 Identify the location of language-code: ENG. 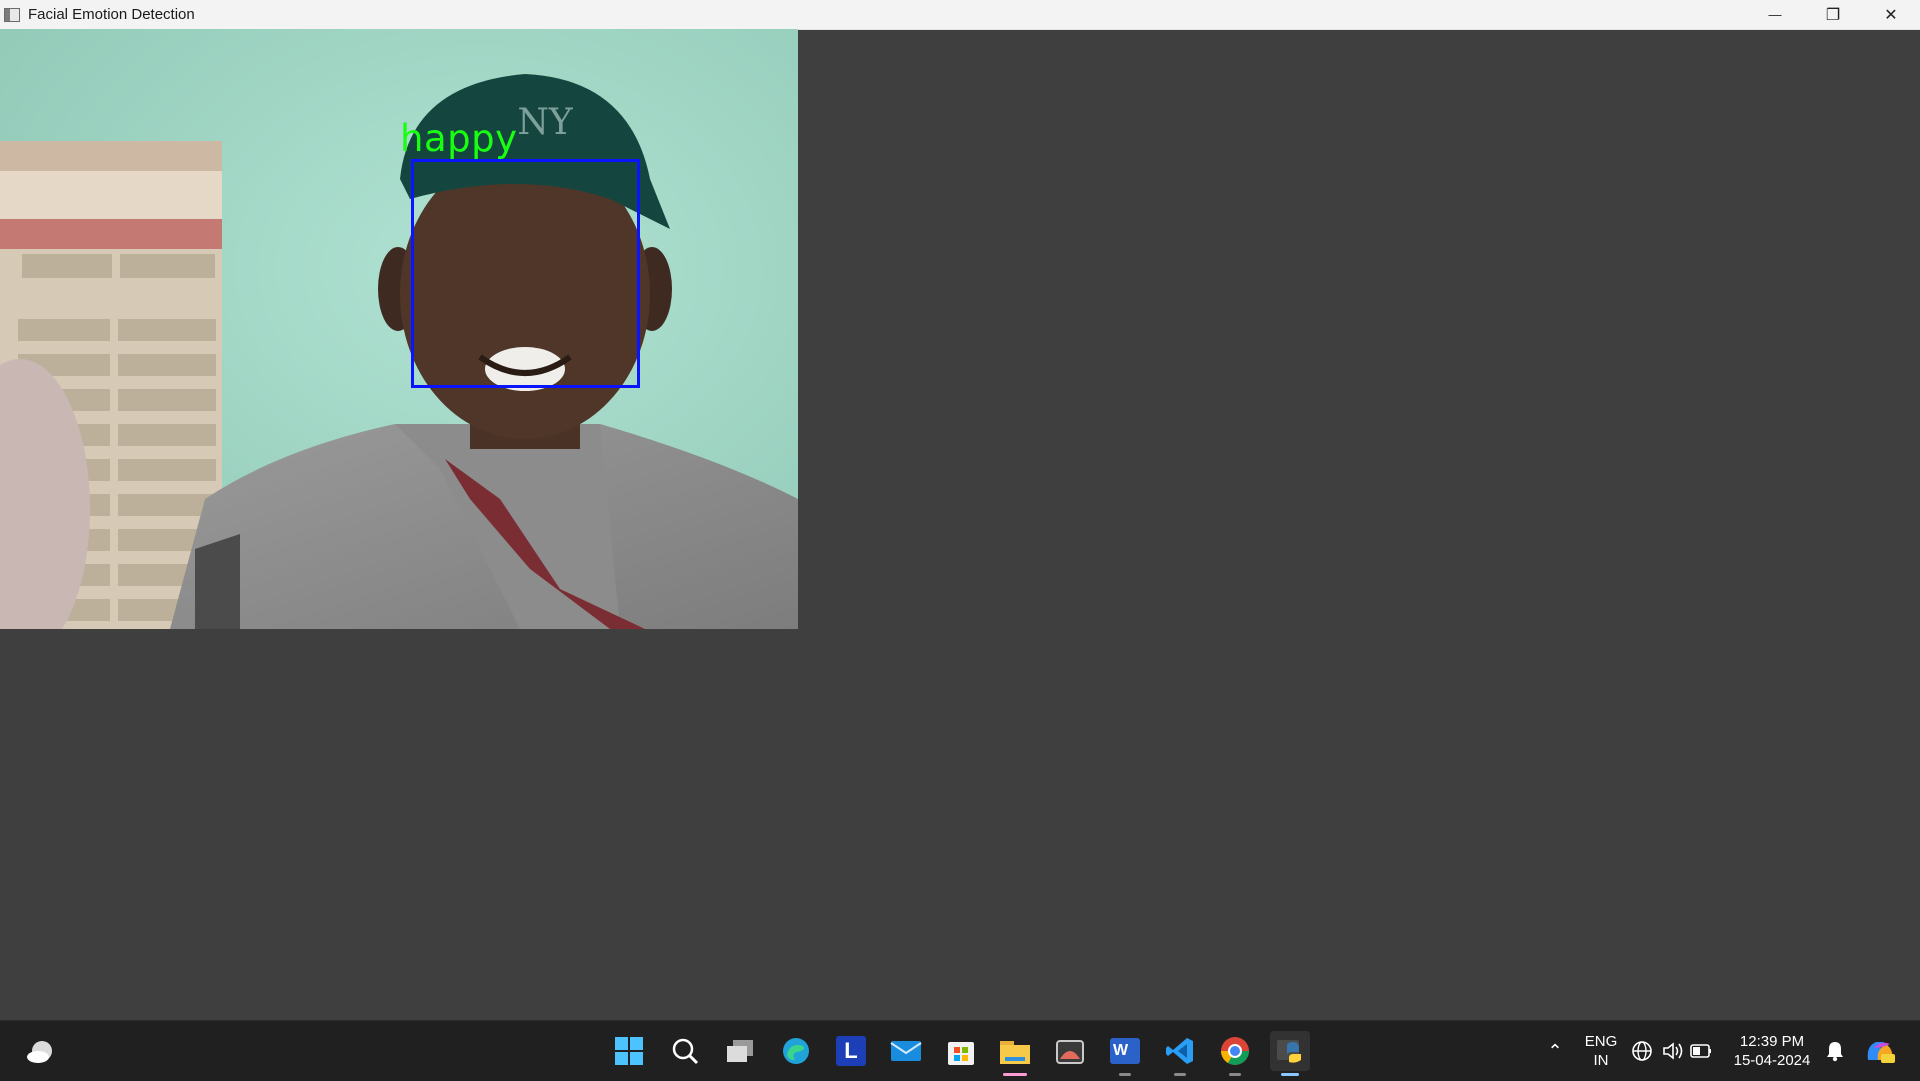
(1601, 1041).